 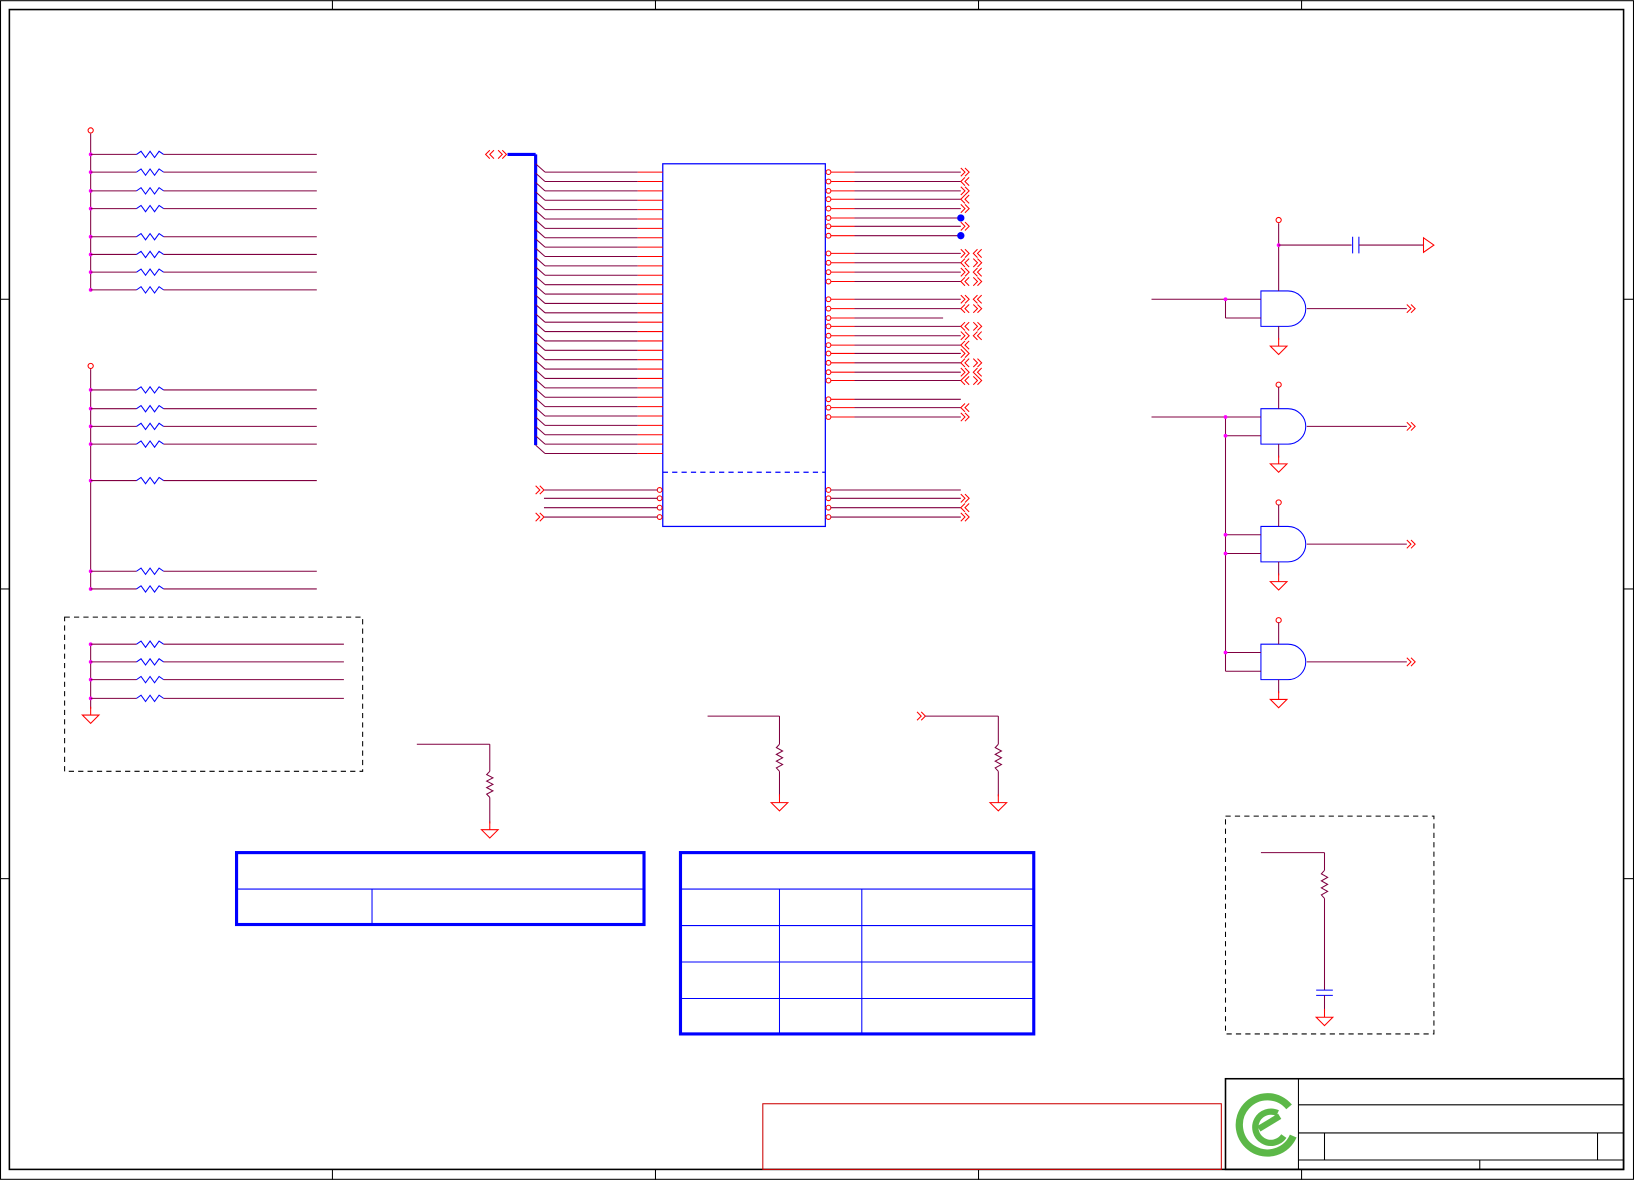 I want to click on dashed-group-box, so click(x=214, y=694).